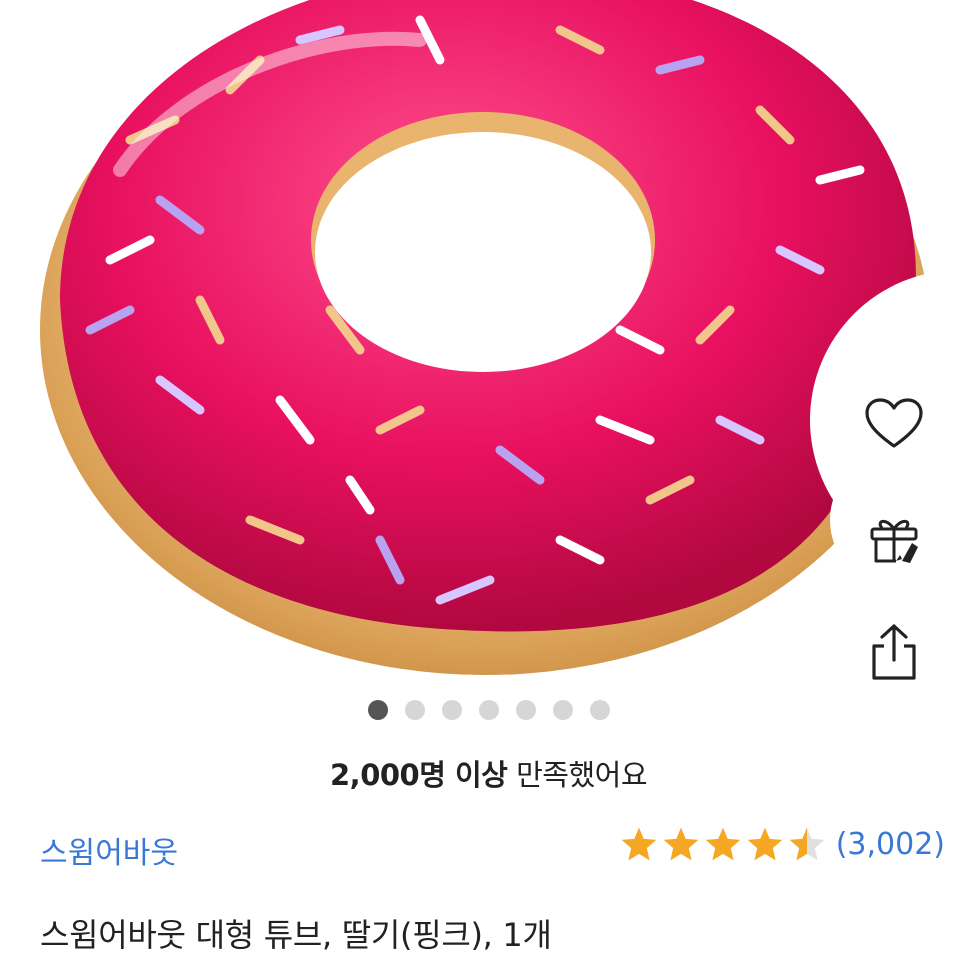 The height and width of the screenshot is (977, 977). I want to click on rating-summary: (3,002), so click(782, 844).